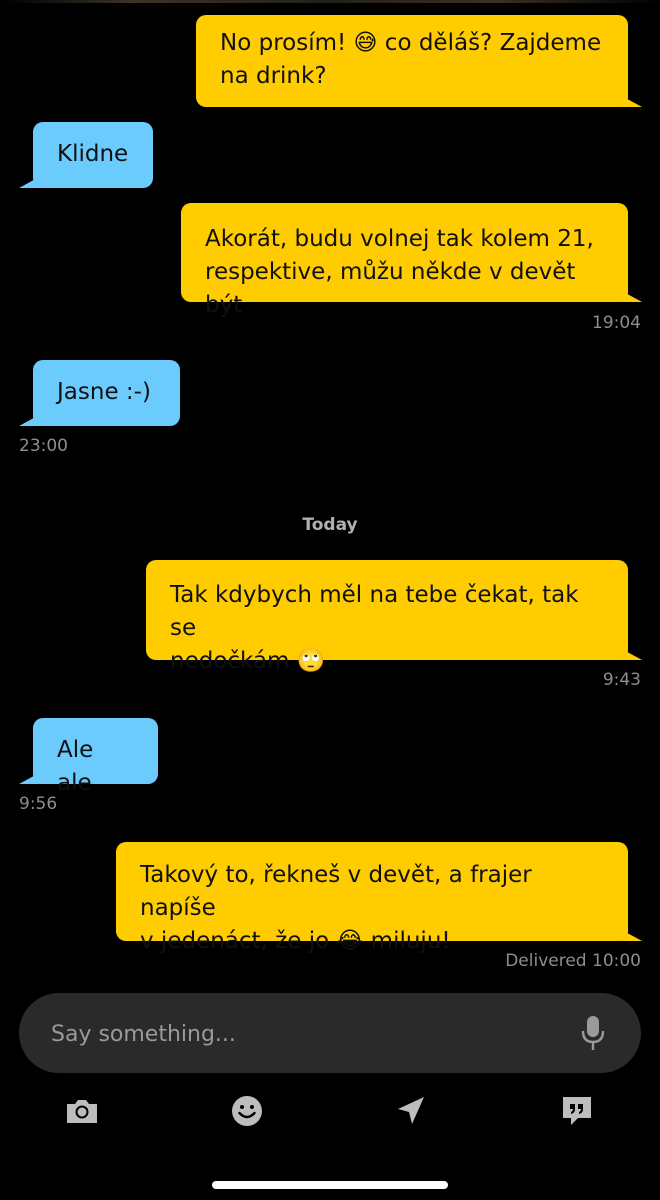 Image resolution: width=660 pixels, height=1200 pixels. What do you see at coordinates (411, 1111) in the screenshot?
I see `location-arrow-icon` at bounding box center [411, 1111].